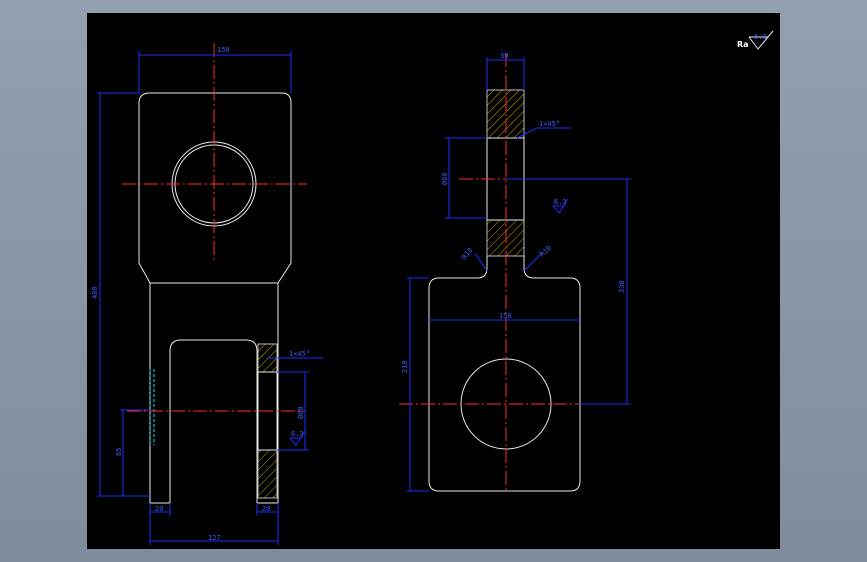 The height and width of the screenshot is (562, 867). What do you see at coordinates (266, 509) in the screenshot?
I see `front-dim-slot-right: 20` at bounding box center [266, 509].